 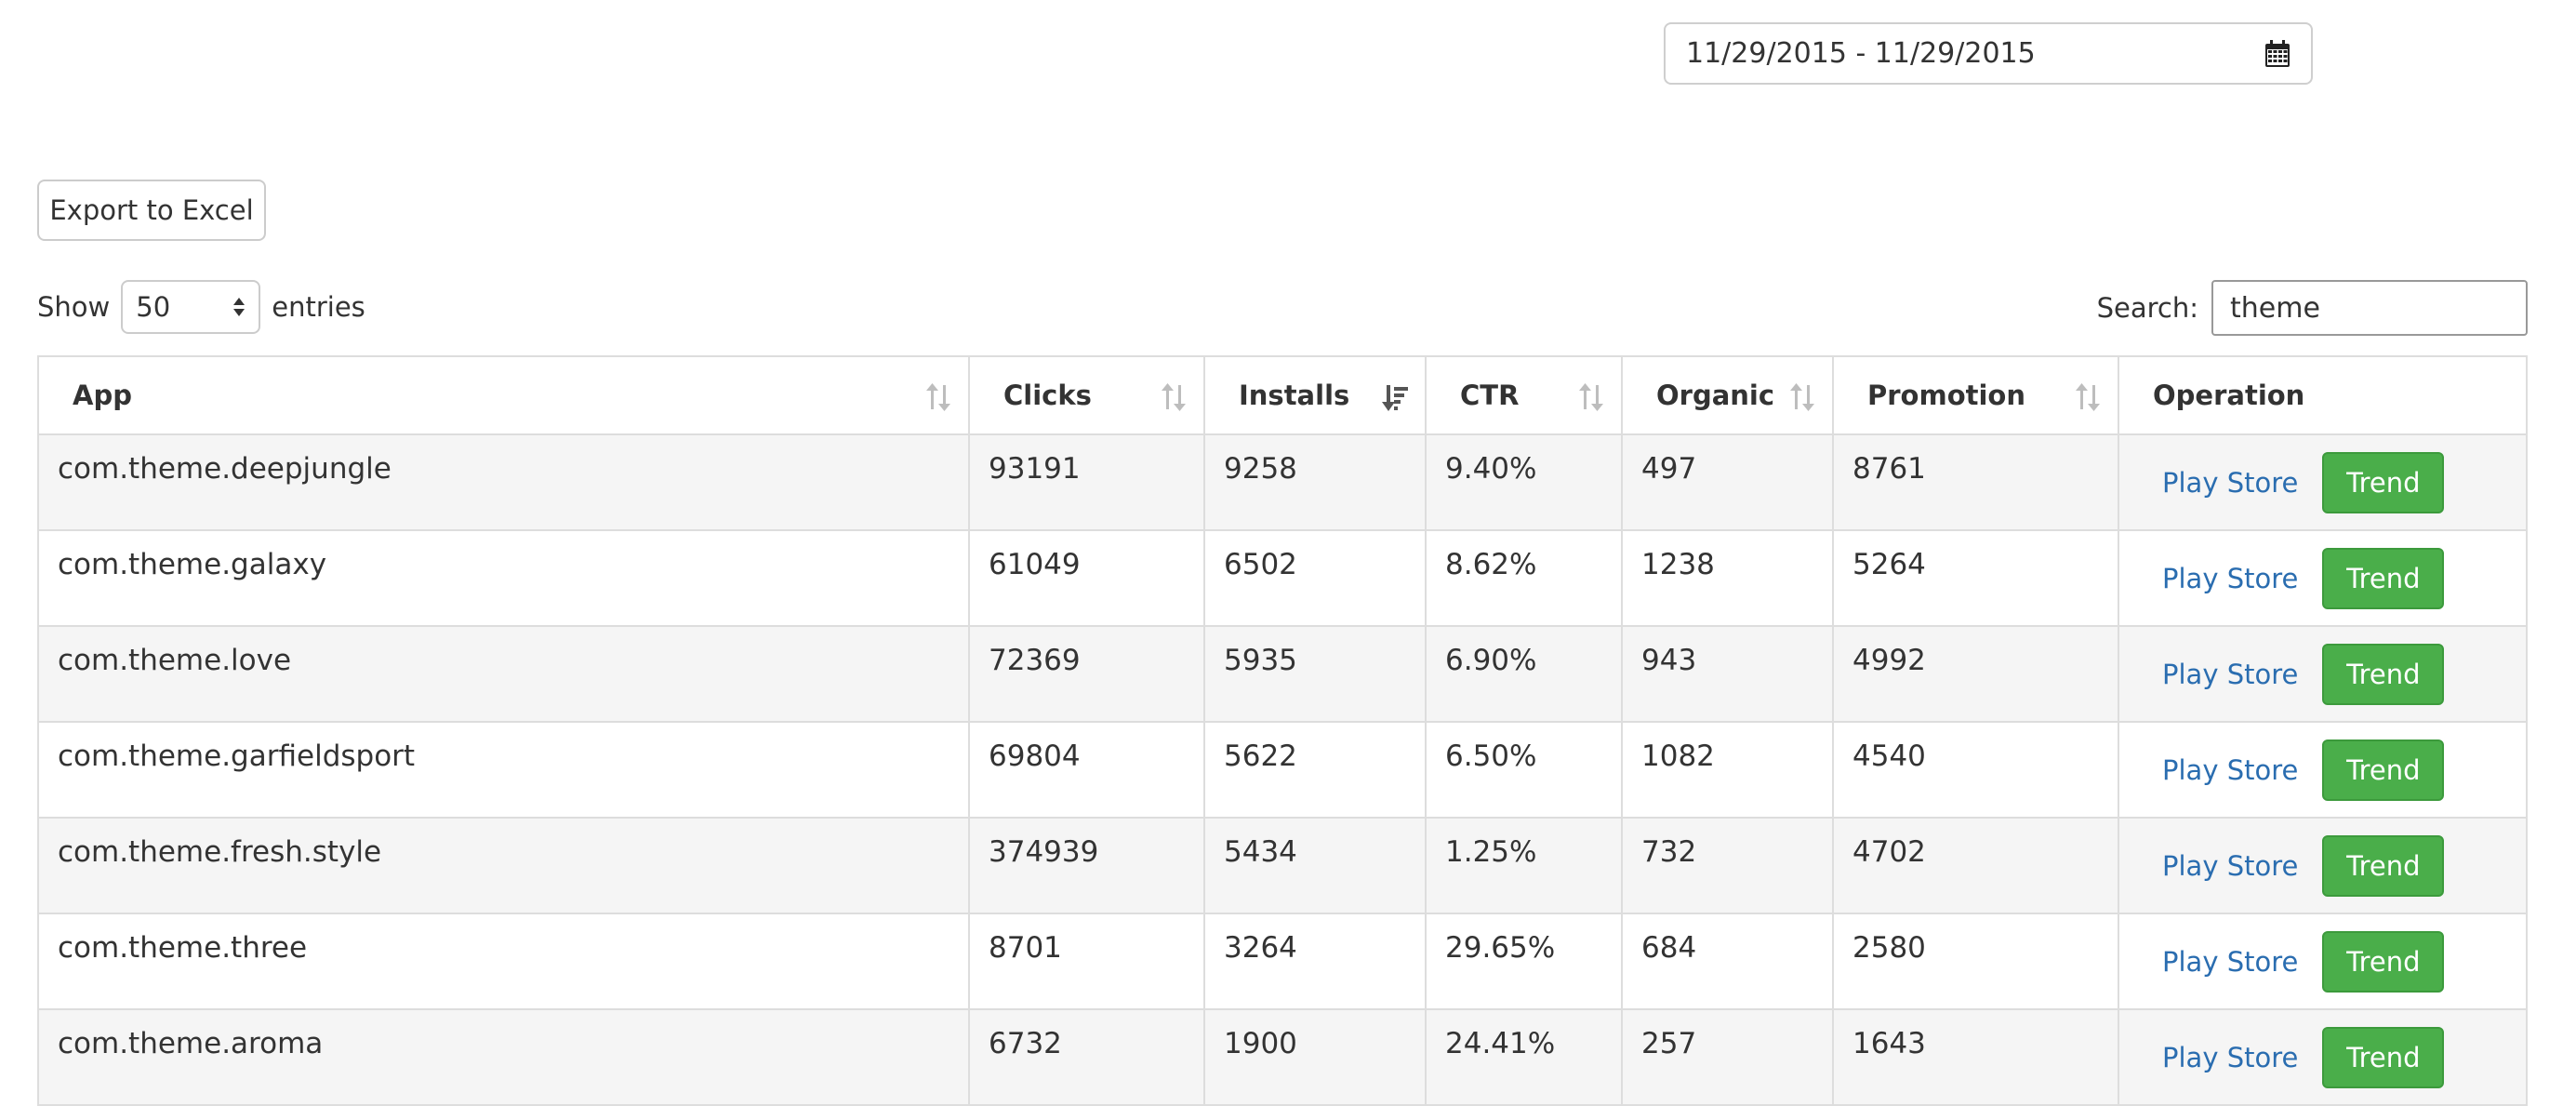 I want to click on search-control: Search:, so click(x=2312, y=308).